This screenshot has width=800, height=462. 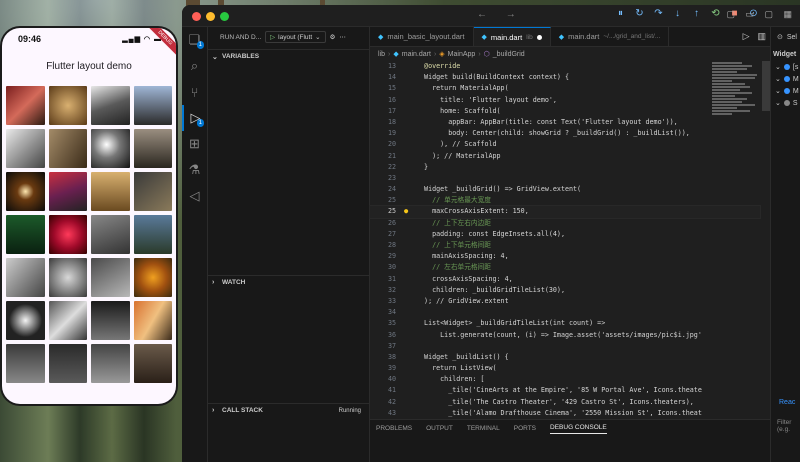 I want to click on run-file-icon: ▷, so click(x=746, y=36).